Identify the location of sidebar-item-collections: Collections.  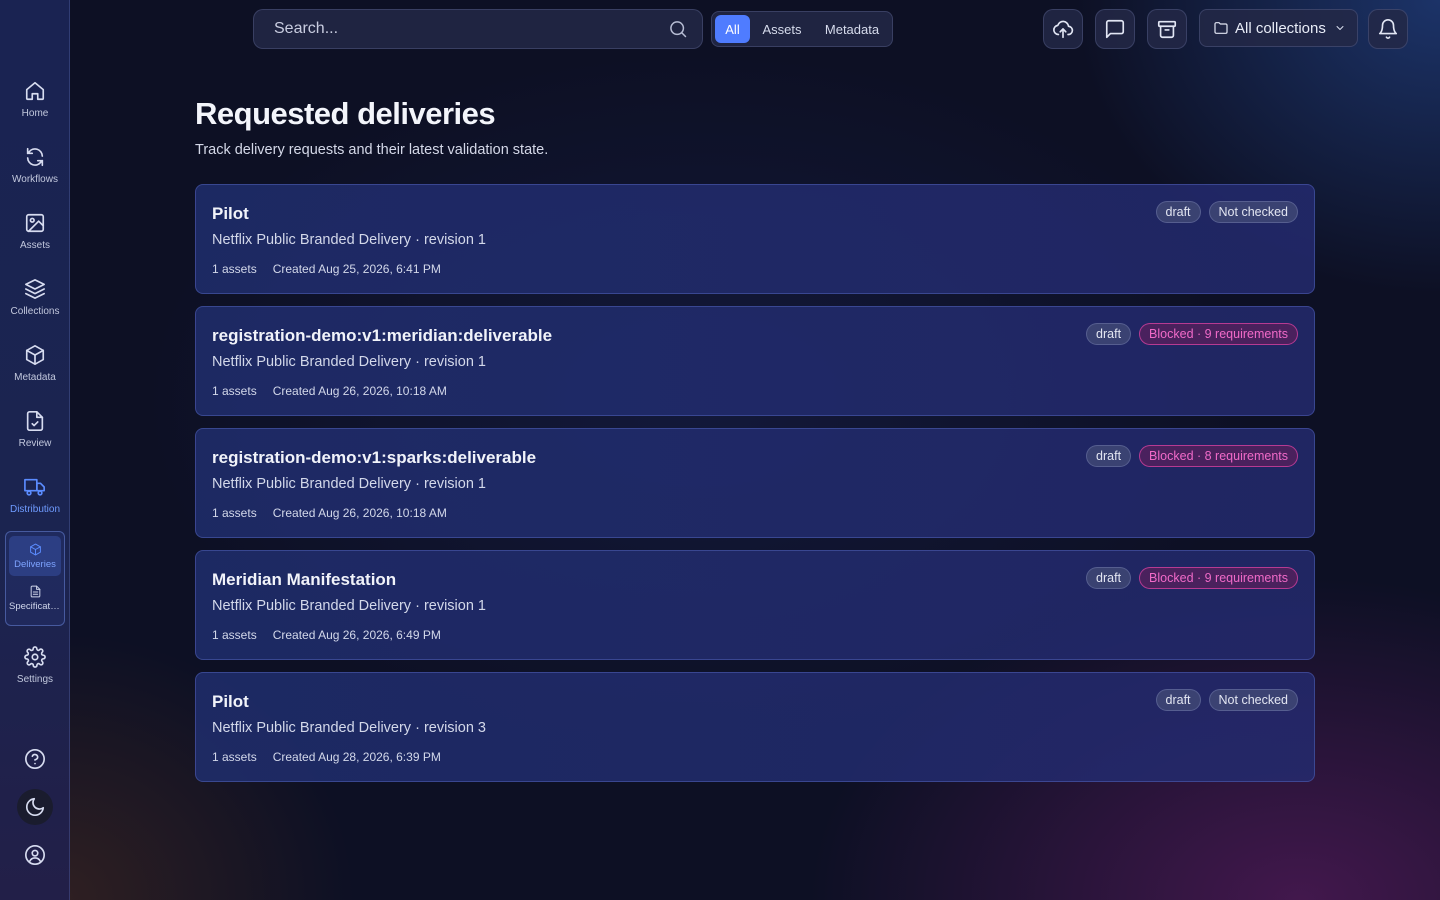
(35, 308).